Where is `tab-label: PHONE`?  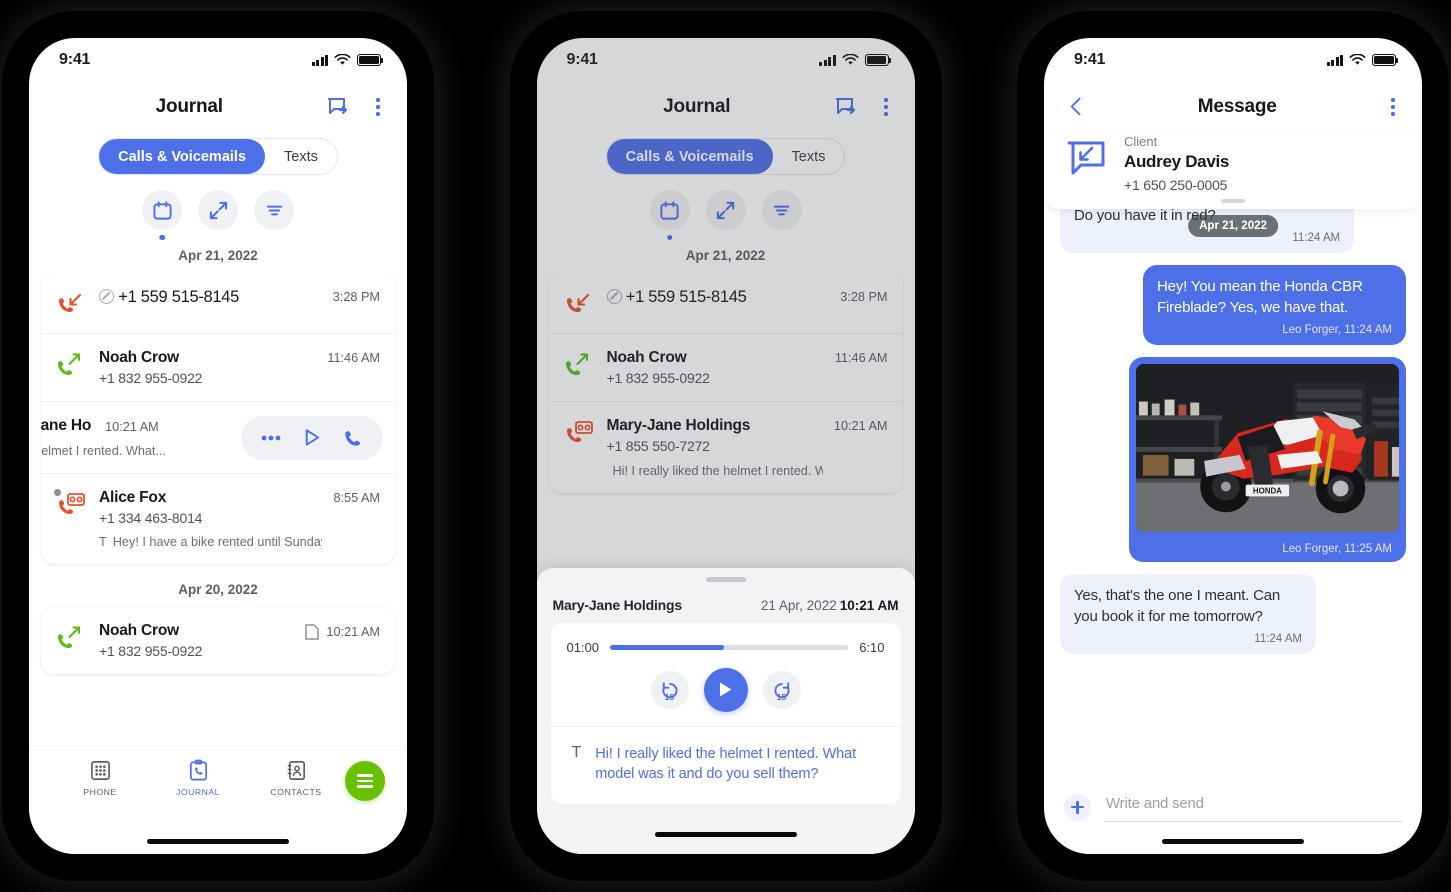 tab-label: PHONE is located at coordinates (100, 792).